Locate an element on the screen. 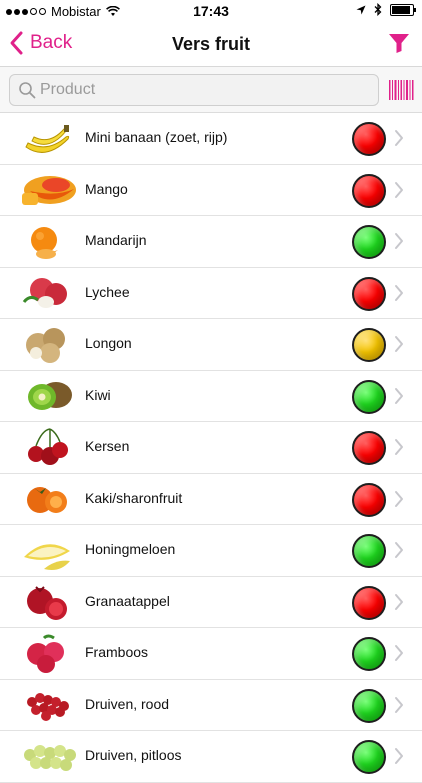 The image size is (422, 783). navigation-bar: Back Vers fruit is located at coordinates (211, 44).